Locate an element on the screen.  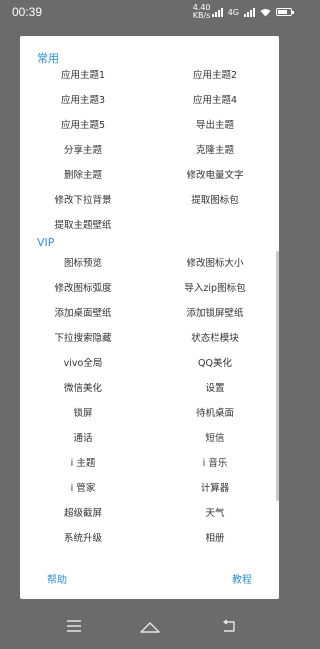
menu-item: 应用主题3 is located at coordinates (83, 101).